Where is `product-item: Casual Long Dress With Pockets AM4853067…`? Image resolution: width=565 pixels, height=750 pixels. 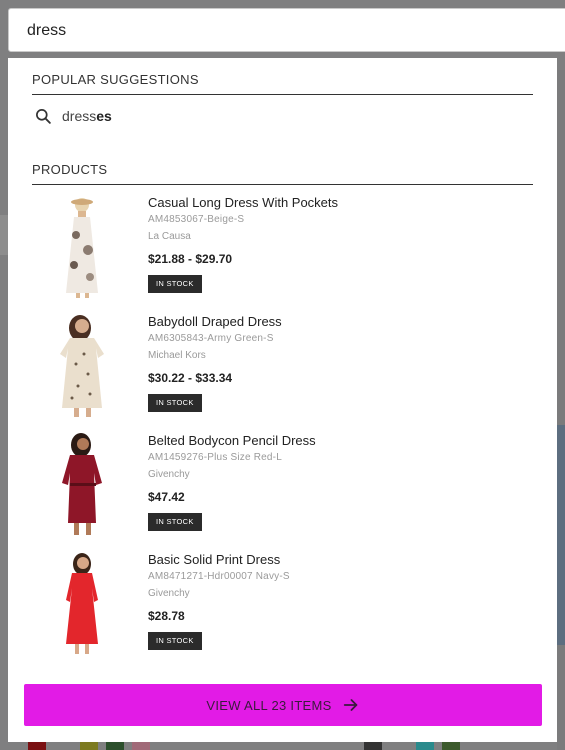 product-item: Casual Long Dress With Pockets AM4853067… is located at coordinates (272, 254).